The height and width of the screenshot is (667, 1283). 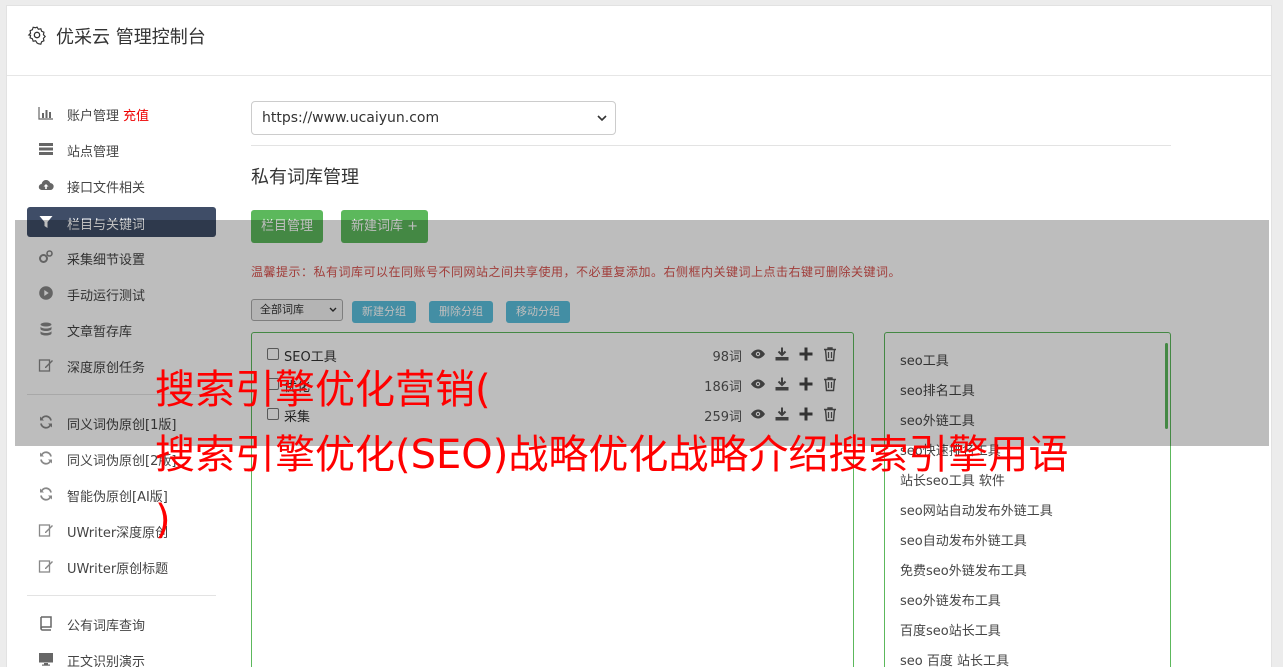 What do you see at coordinates (711, 145) in the screenshot?
I see `divider` at bounding box center [711, 145].